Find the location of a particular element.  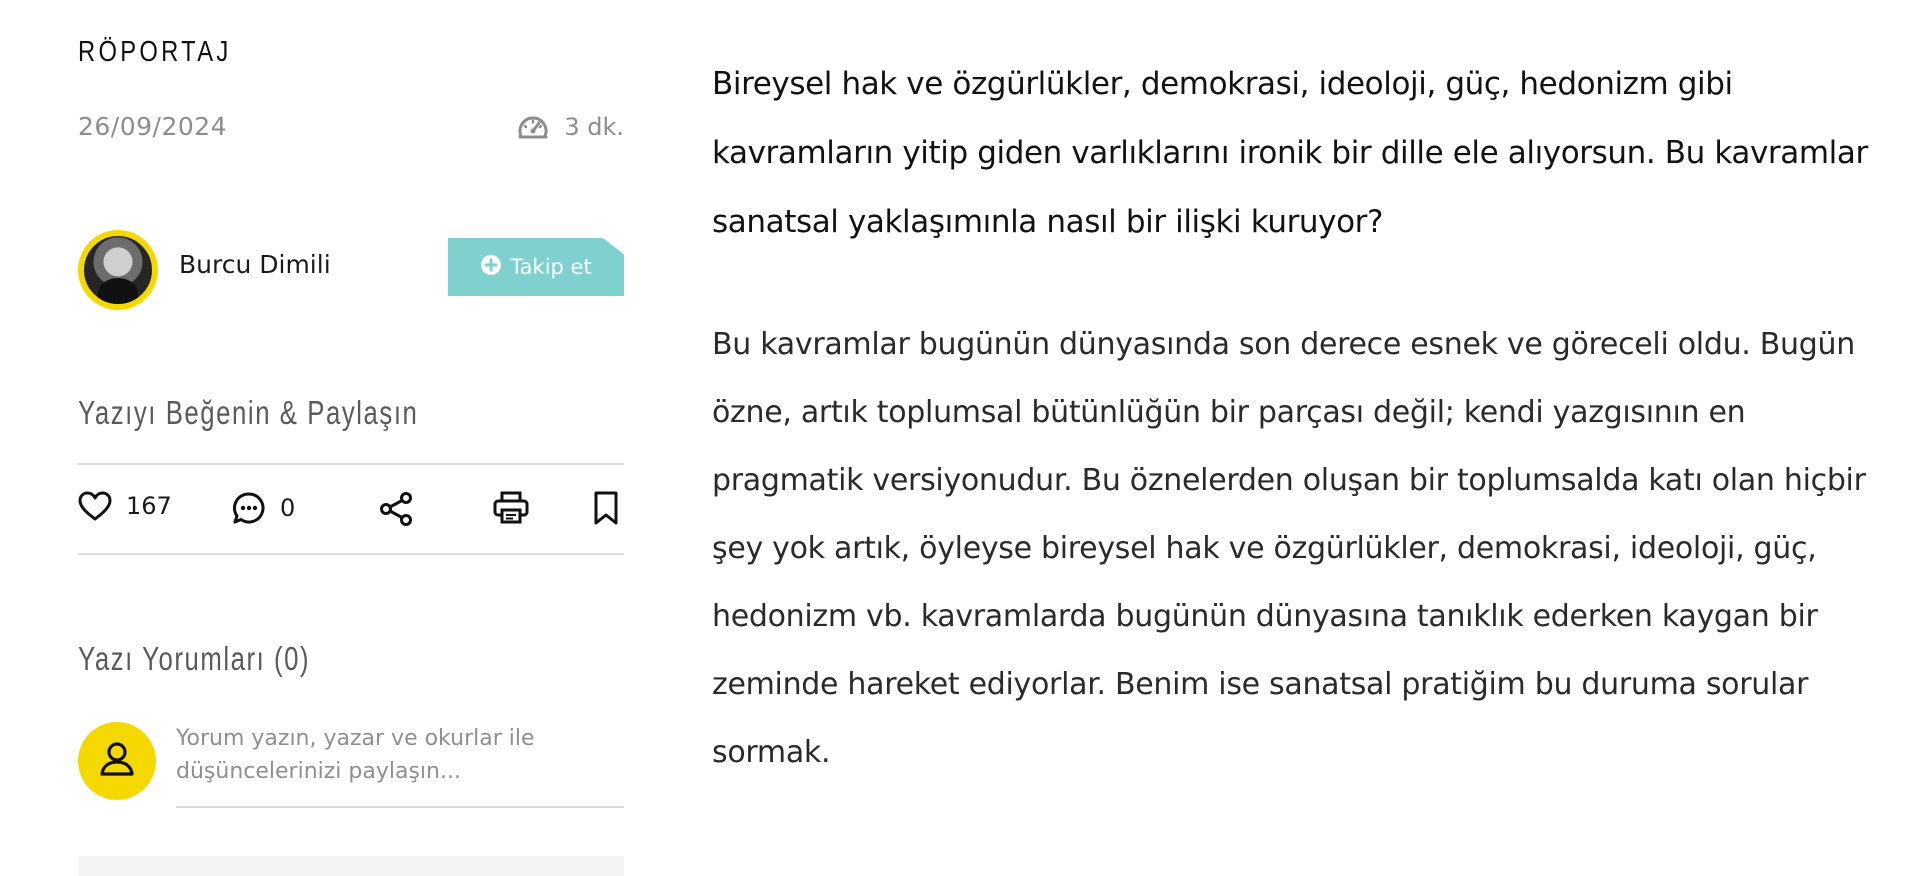

user-icon is located at coordinates (117, 761).